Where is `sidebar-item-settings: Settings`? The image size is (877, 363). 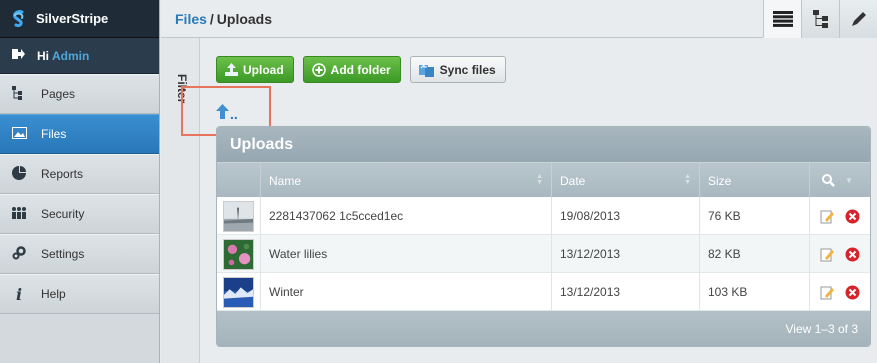 sidebar-item-settings: Settings is located at coordinates (79, 254).